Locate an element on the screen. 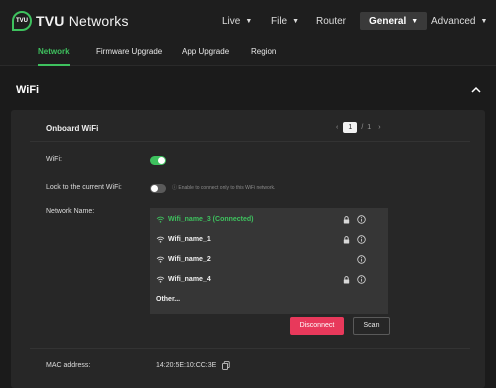 Image resolution: width=496 pixels, height=388 pixels. menu-router: Router is located at coordinates (331, 21).